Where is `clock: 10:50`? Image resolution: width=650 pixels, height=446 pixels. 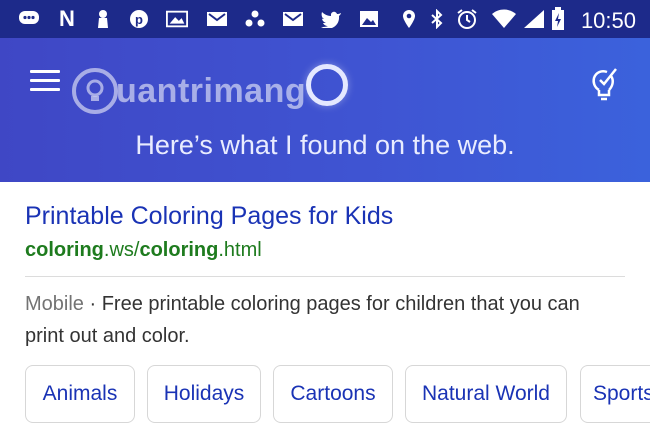
clock: 10:50 is located at coordinates (608, 20).